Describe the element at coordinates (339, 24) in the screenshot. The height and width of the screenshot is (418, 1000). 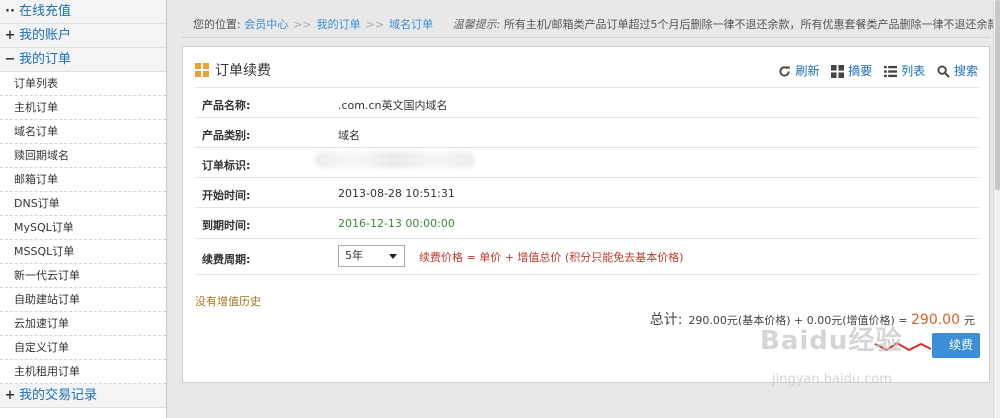
I see `breadcrumb-link-my-orders: 我的订单` at that location.